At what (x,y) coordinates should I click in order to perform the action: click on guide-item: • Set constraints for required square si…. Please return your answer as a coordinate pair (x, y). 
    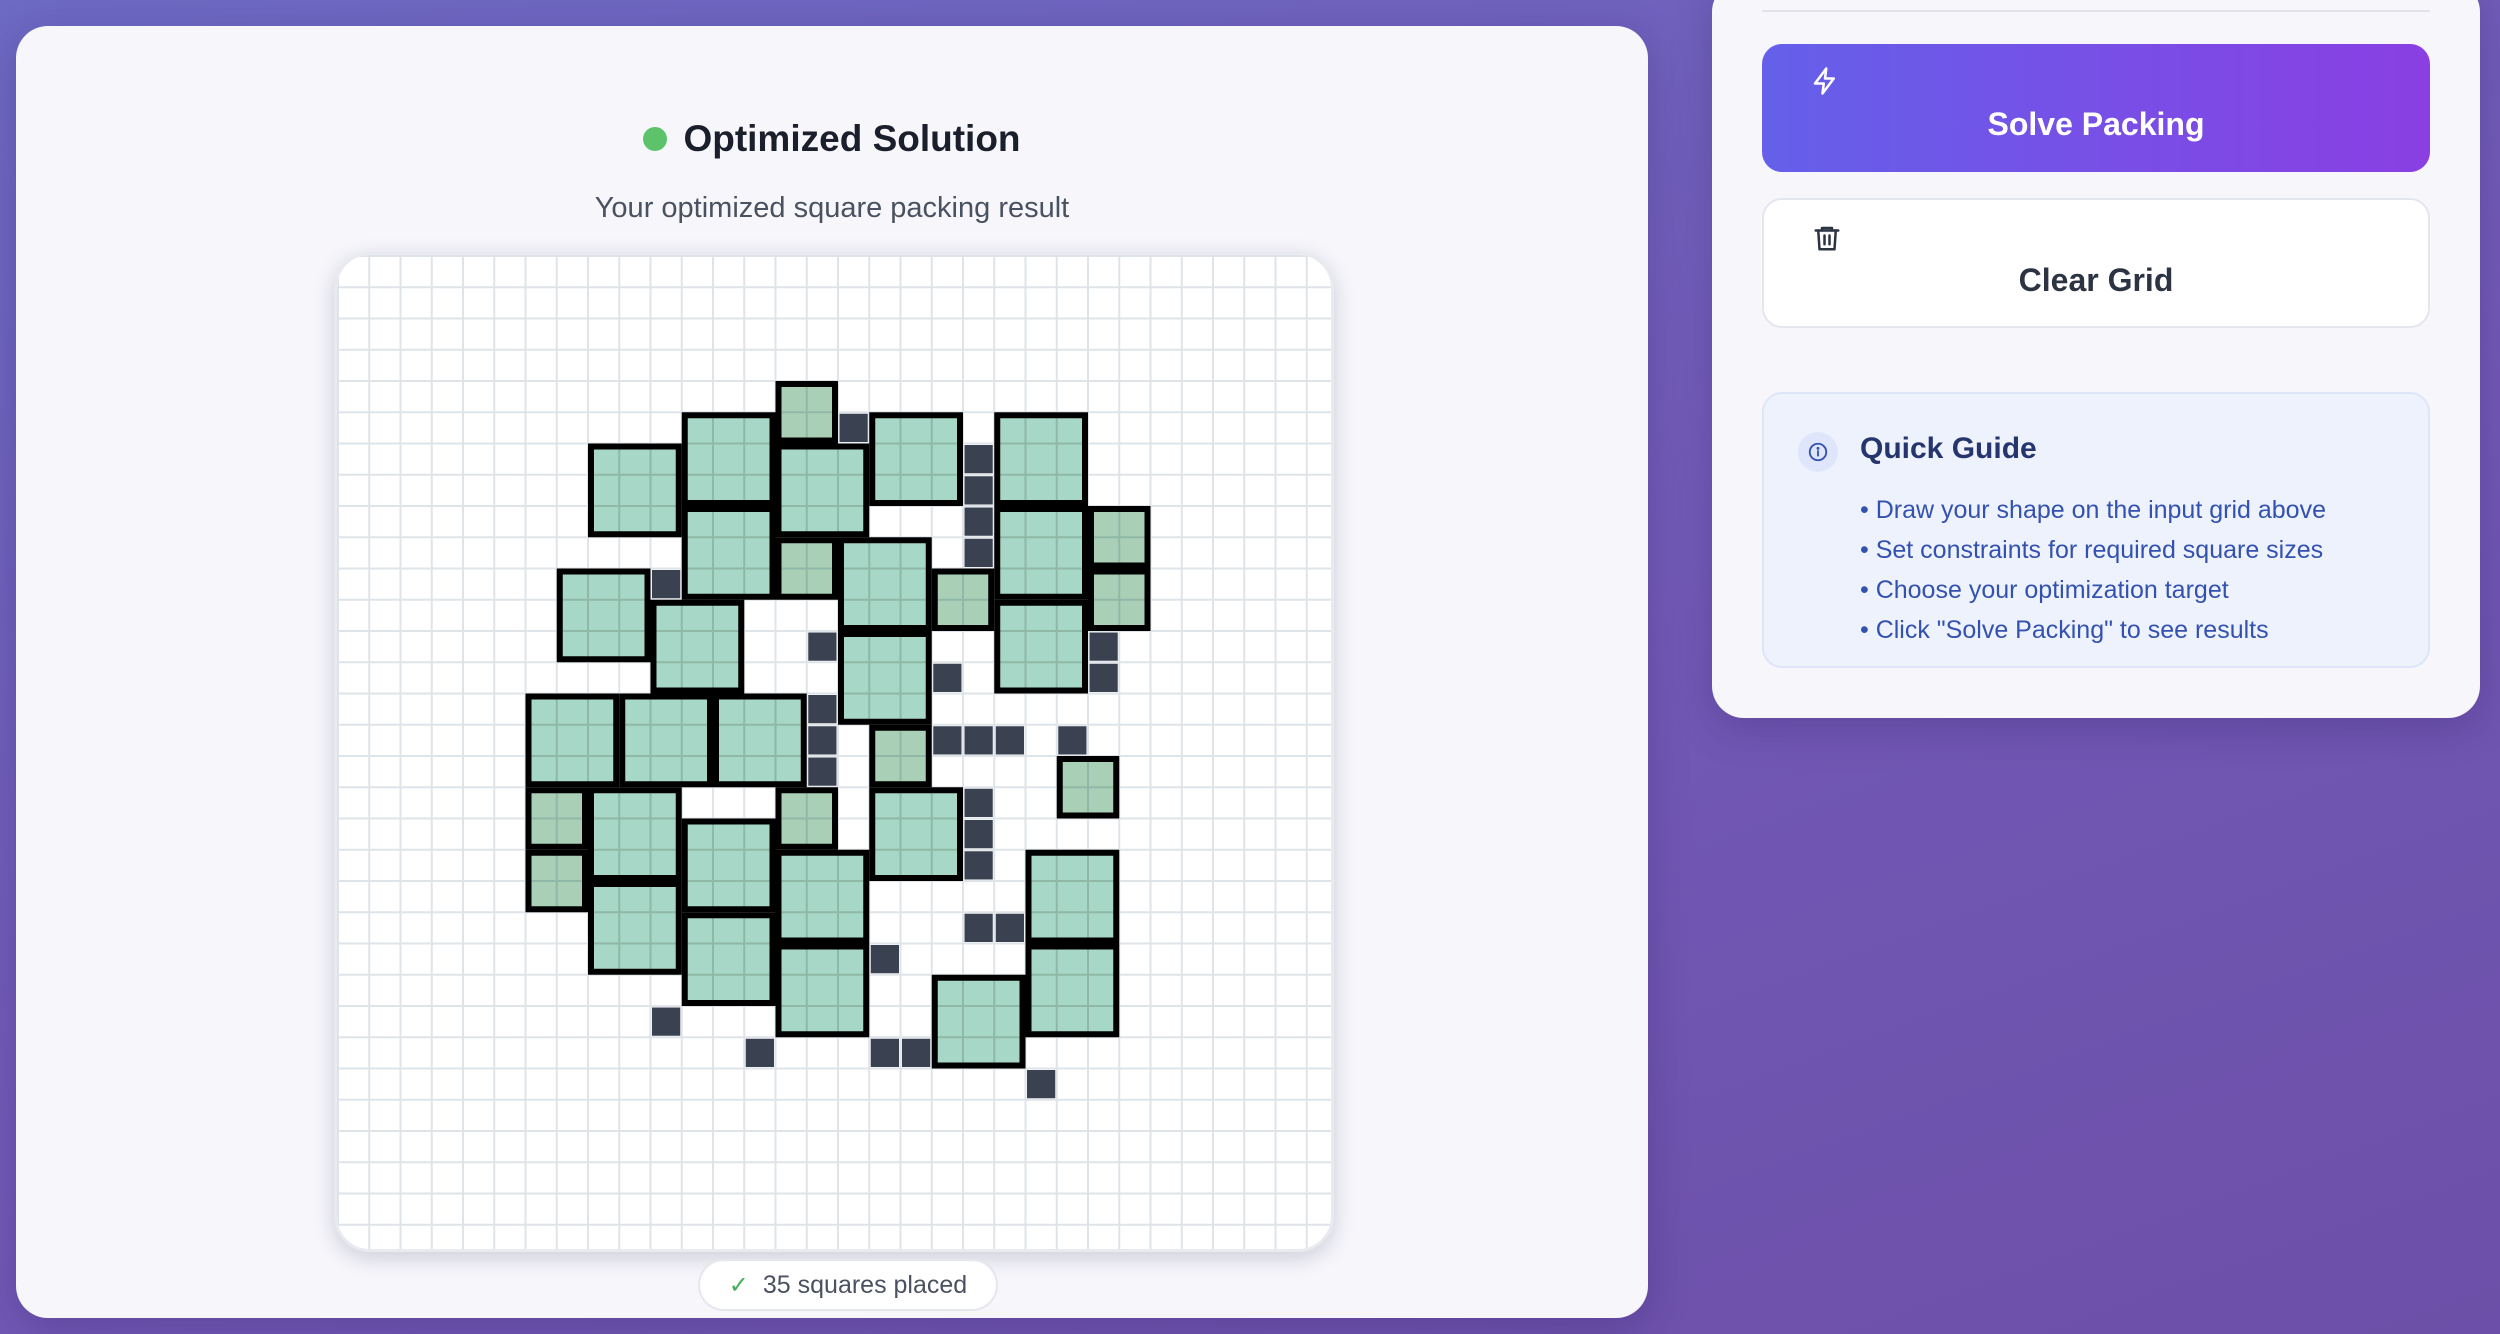
    Looking at the image, I should click on (2092, 550).